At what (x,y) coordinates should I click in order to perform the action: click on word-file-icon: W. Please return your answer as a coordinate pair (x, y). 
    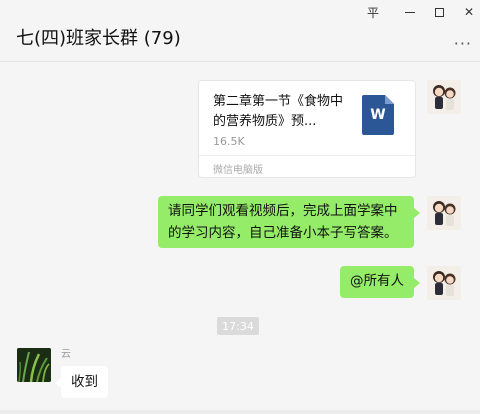
    Looking at the image, I should click on (378, 115).